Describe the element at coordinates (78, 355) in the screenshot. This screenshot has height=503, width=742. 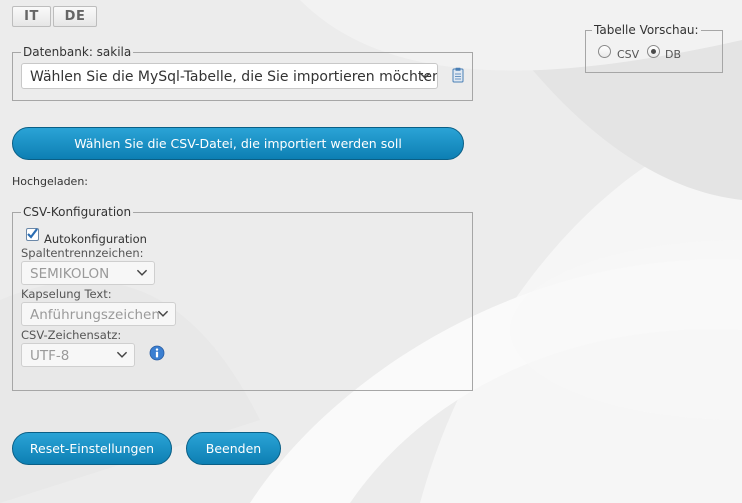
I see `charset-select: UTF-8` at that location.